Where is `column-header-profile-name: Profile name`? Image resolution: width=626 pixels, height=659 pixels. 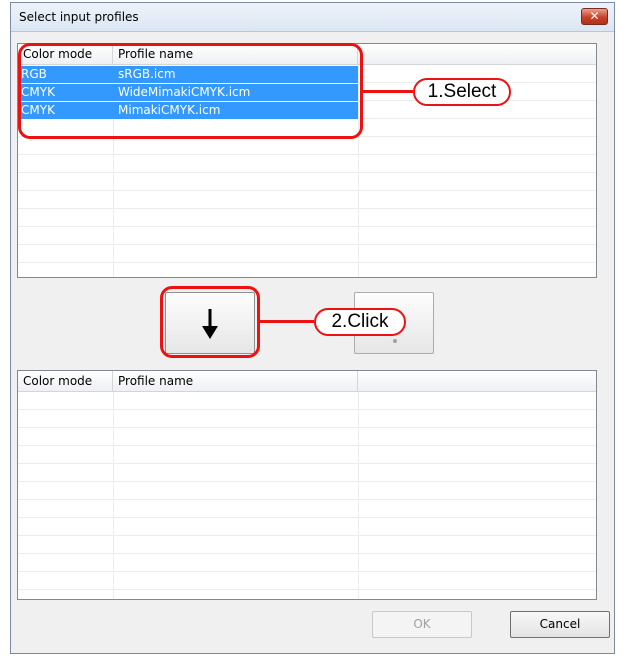
column-header-profile-name: Profile name is located at coordinates (235, 381).